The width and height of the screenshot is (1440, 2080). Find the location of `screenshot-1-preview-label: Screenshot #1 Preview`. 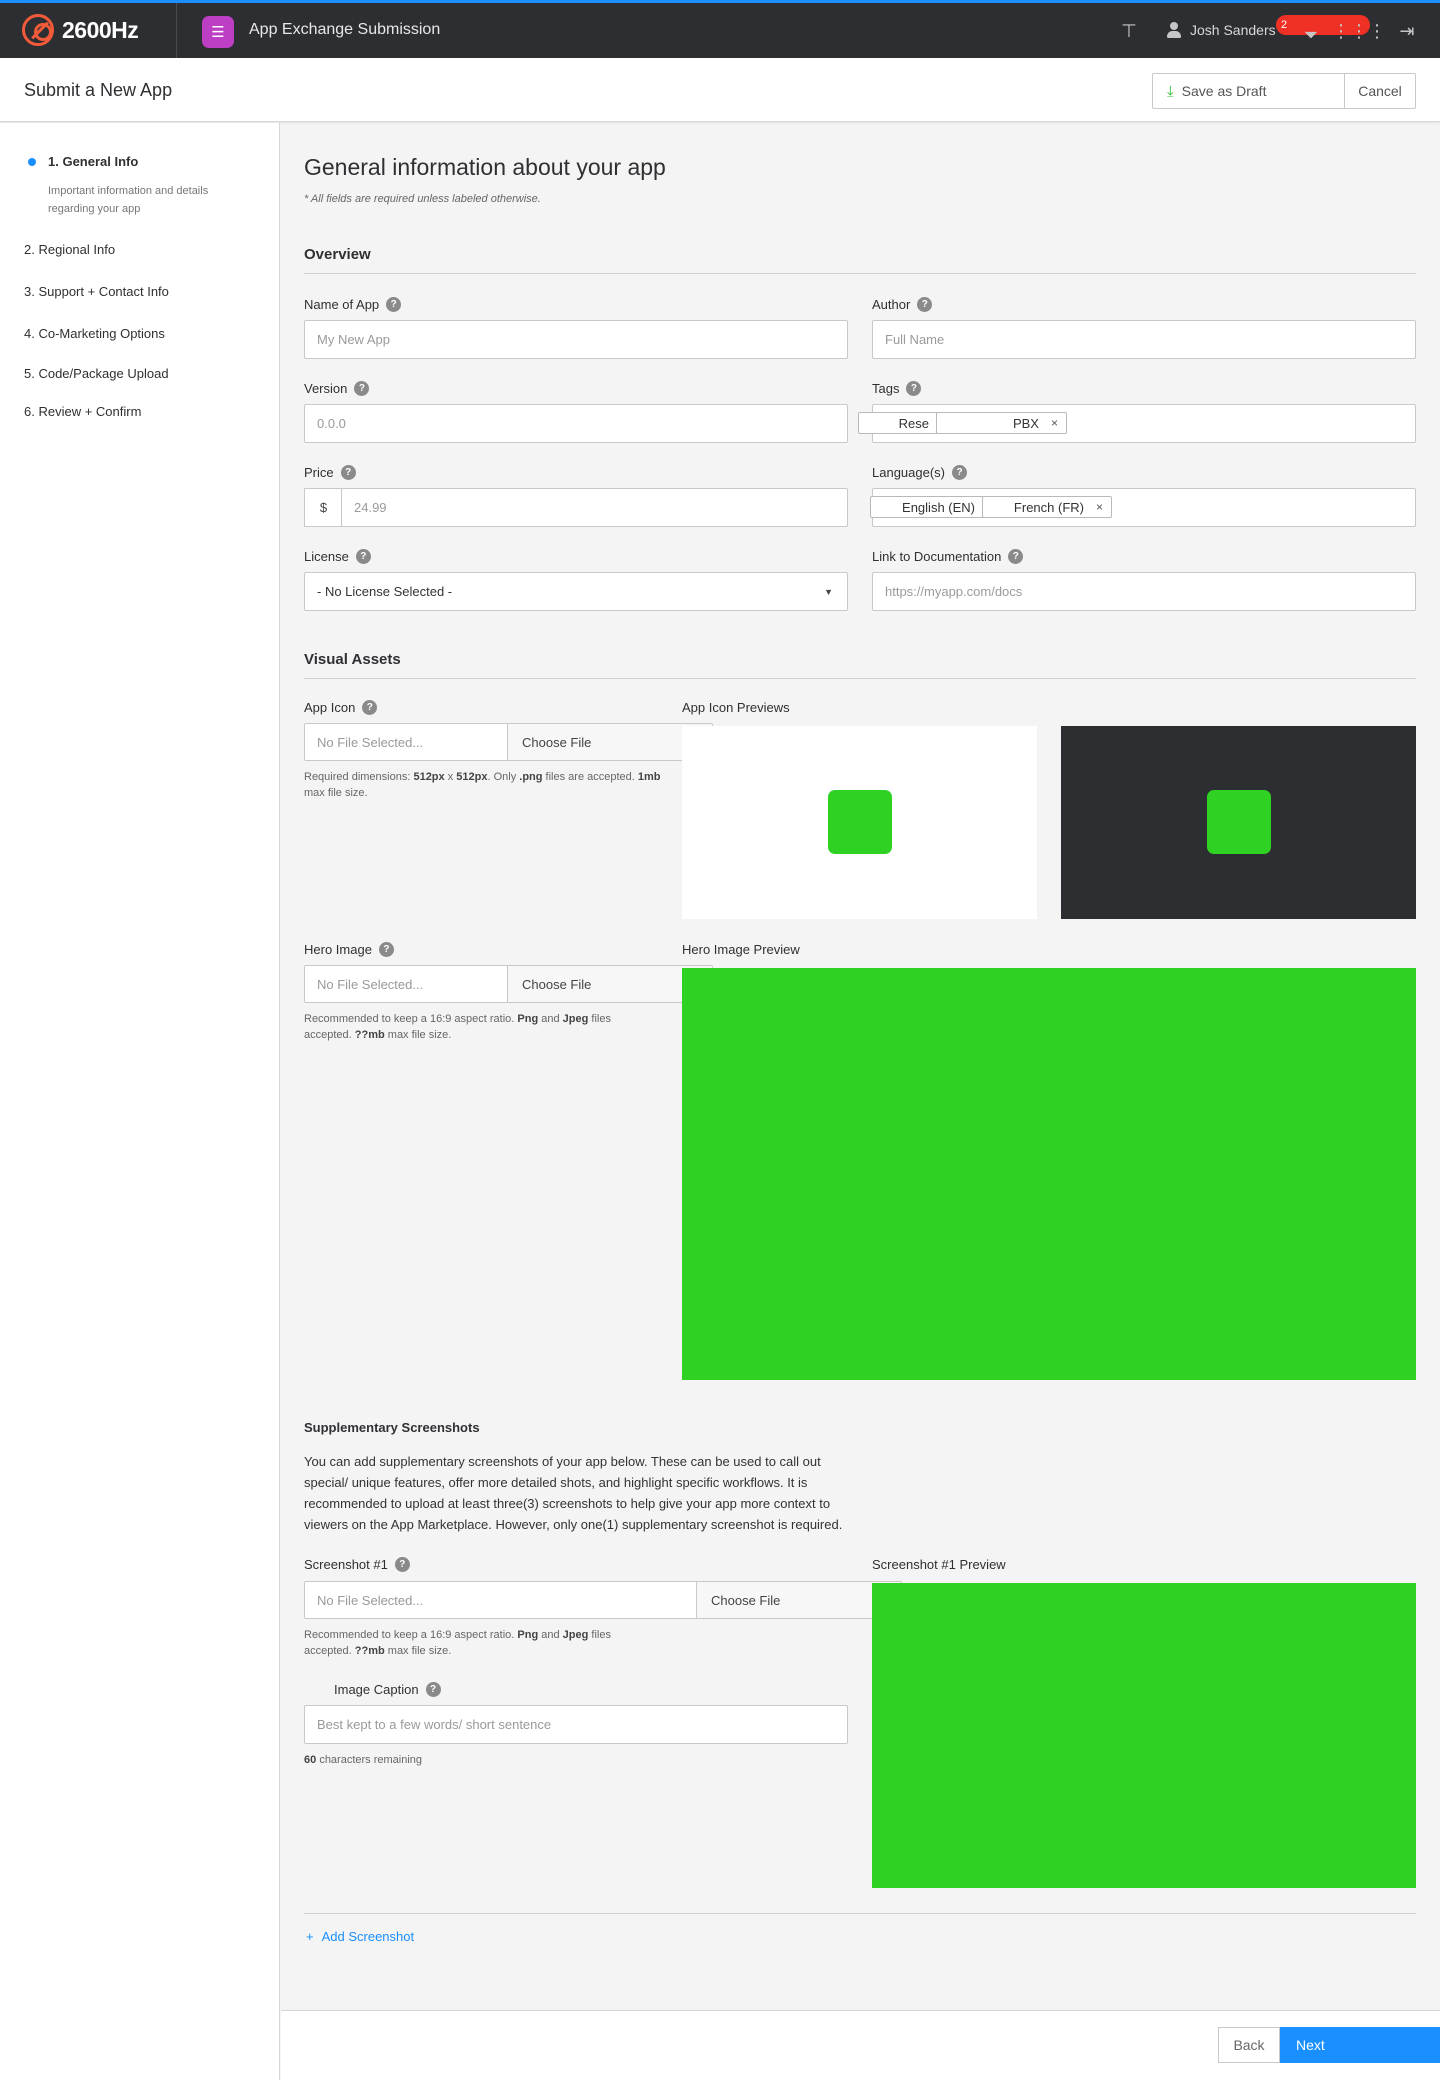

screenshot-1-preview-label: Screenshot #1 Preview is located at coordinates (939, 1564).